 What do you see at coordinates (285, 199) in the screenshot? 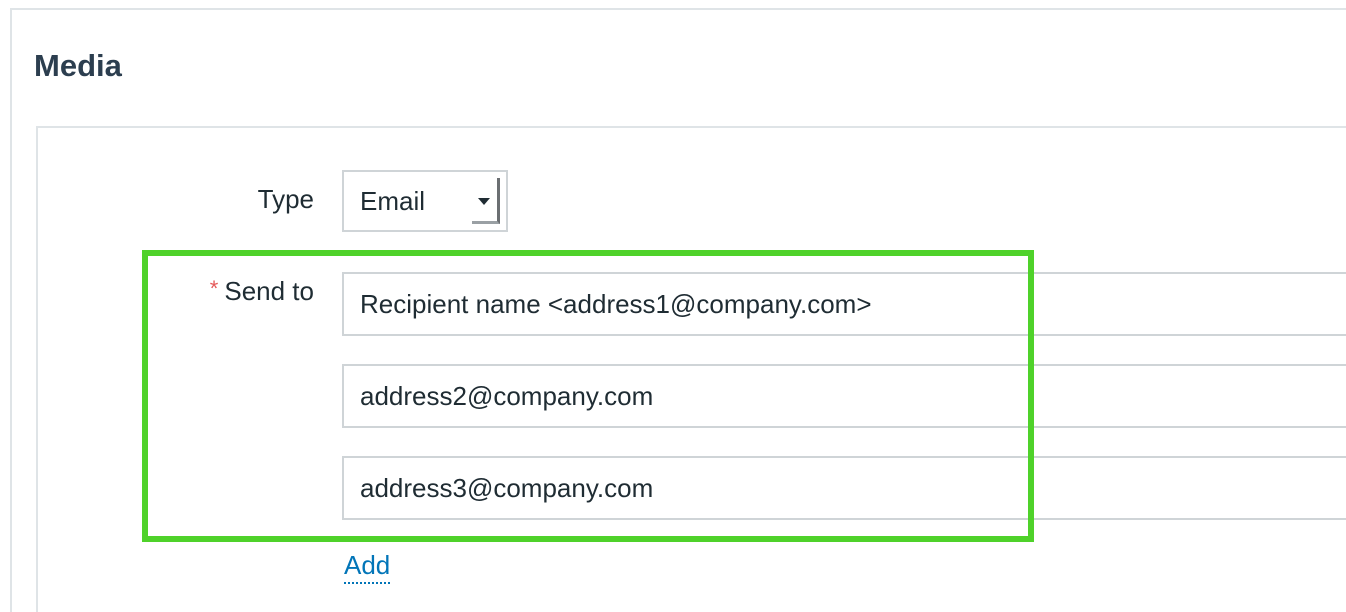
I see `type-label-text: Type` at bounding box center [285, 199].